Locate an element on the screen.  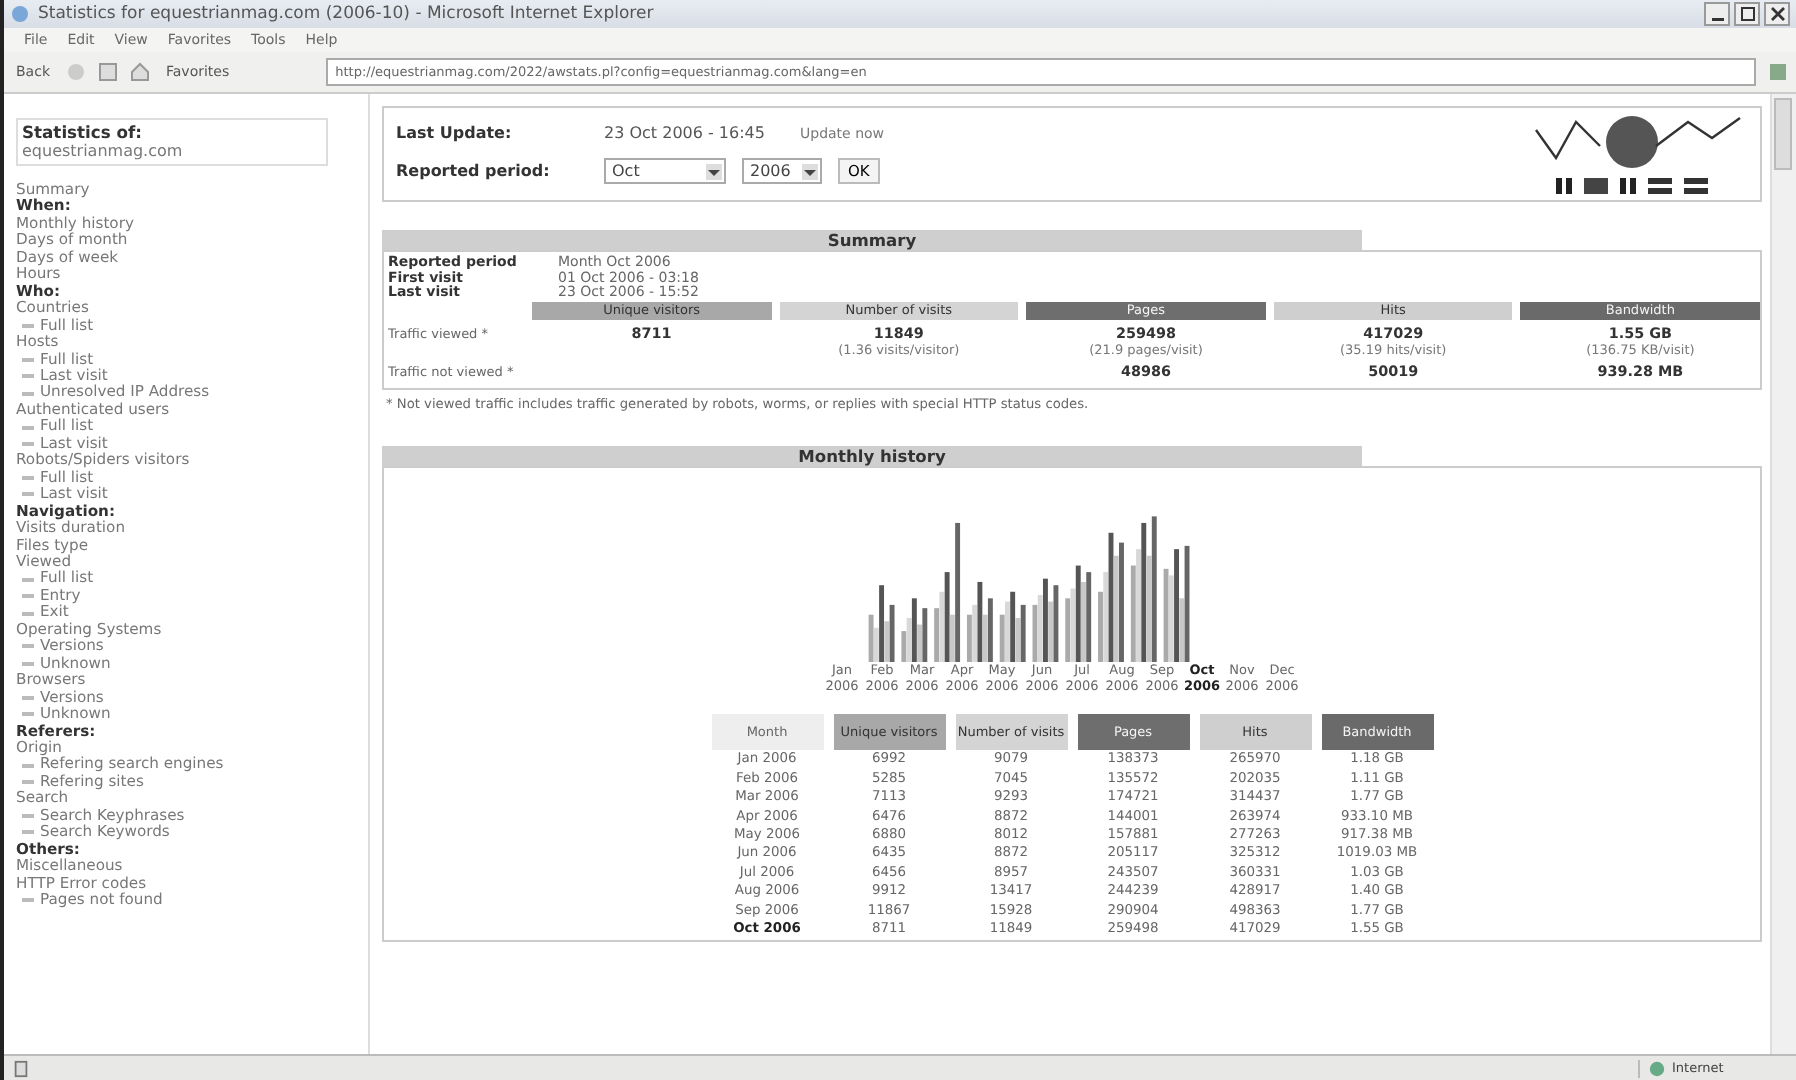
refresh-icon is located at coordinates (108, 72).